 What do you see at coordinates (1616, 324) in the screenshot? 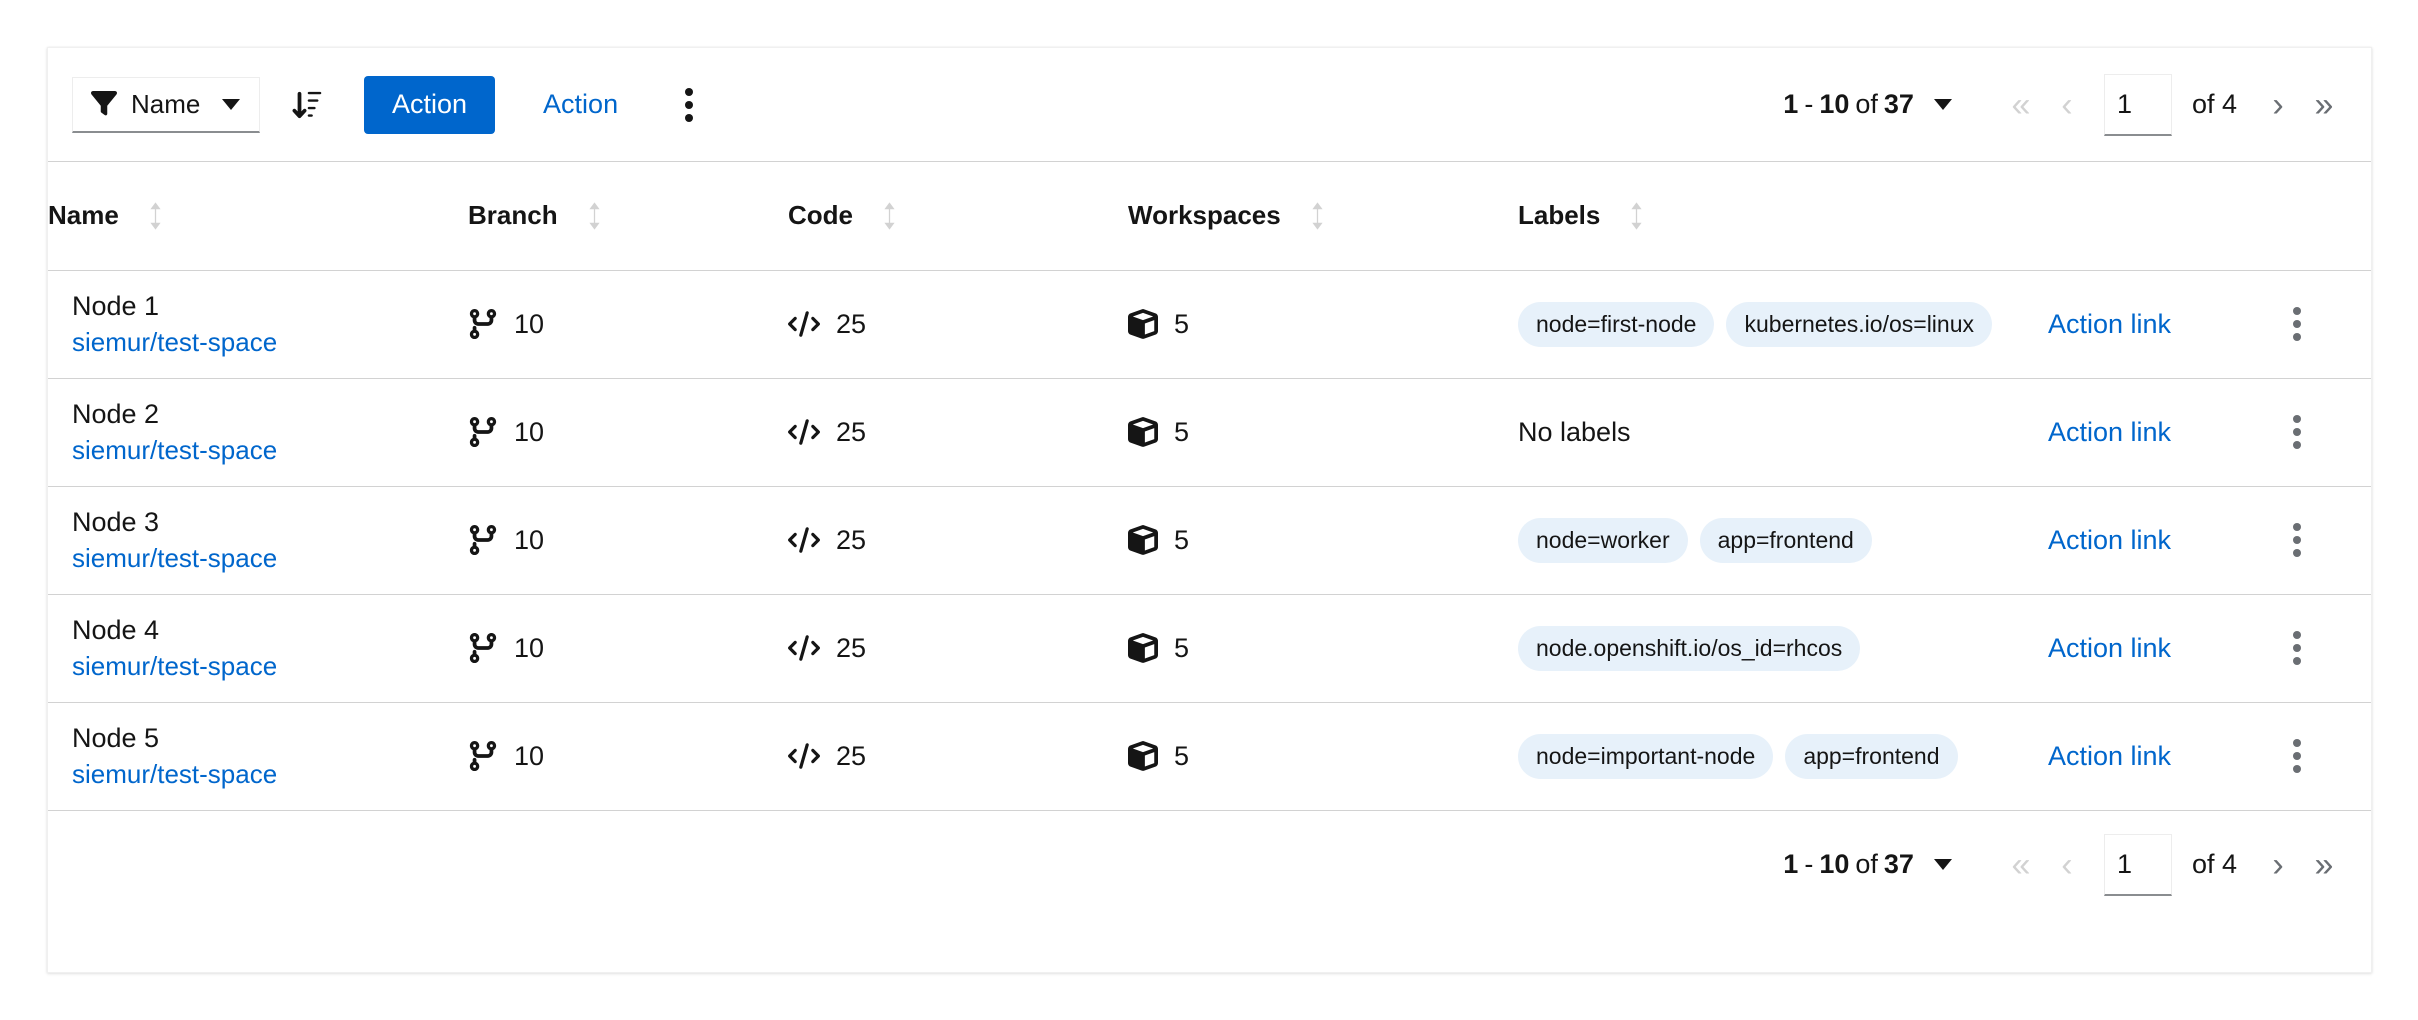
I see `label-chip: node=first-node` at bounding box center [1616, 324].